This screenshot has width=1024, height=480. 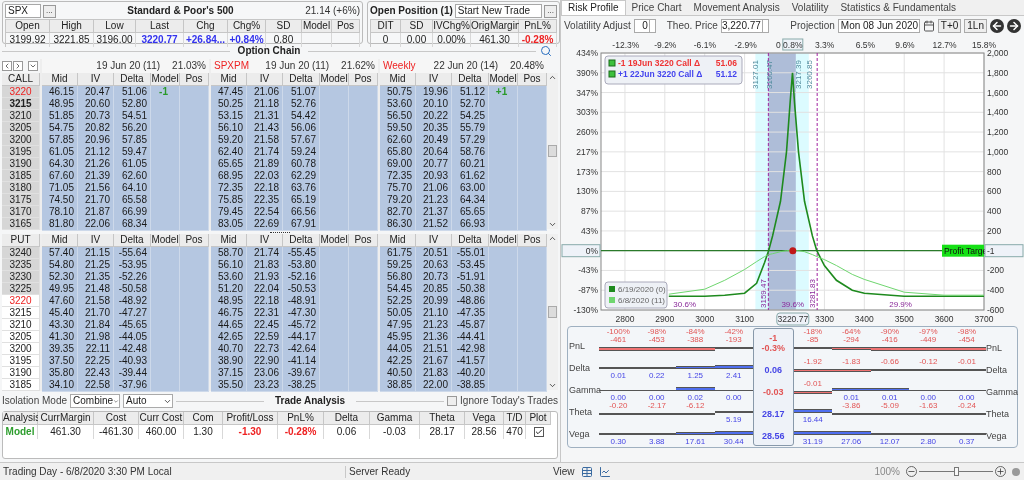 I want to click on date-field: Mon 08 Jun 2020, so click(x=878, y=26).